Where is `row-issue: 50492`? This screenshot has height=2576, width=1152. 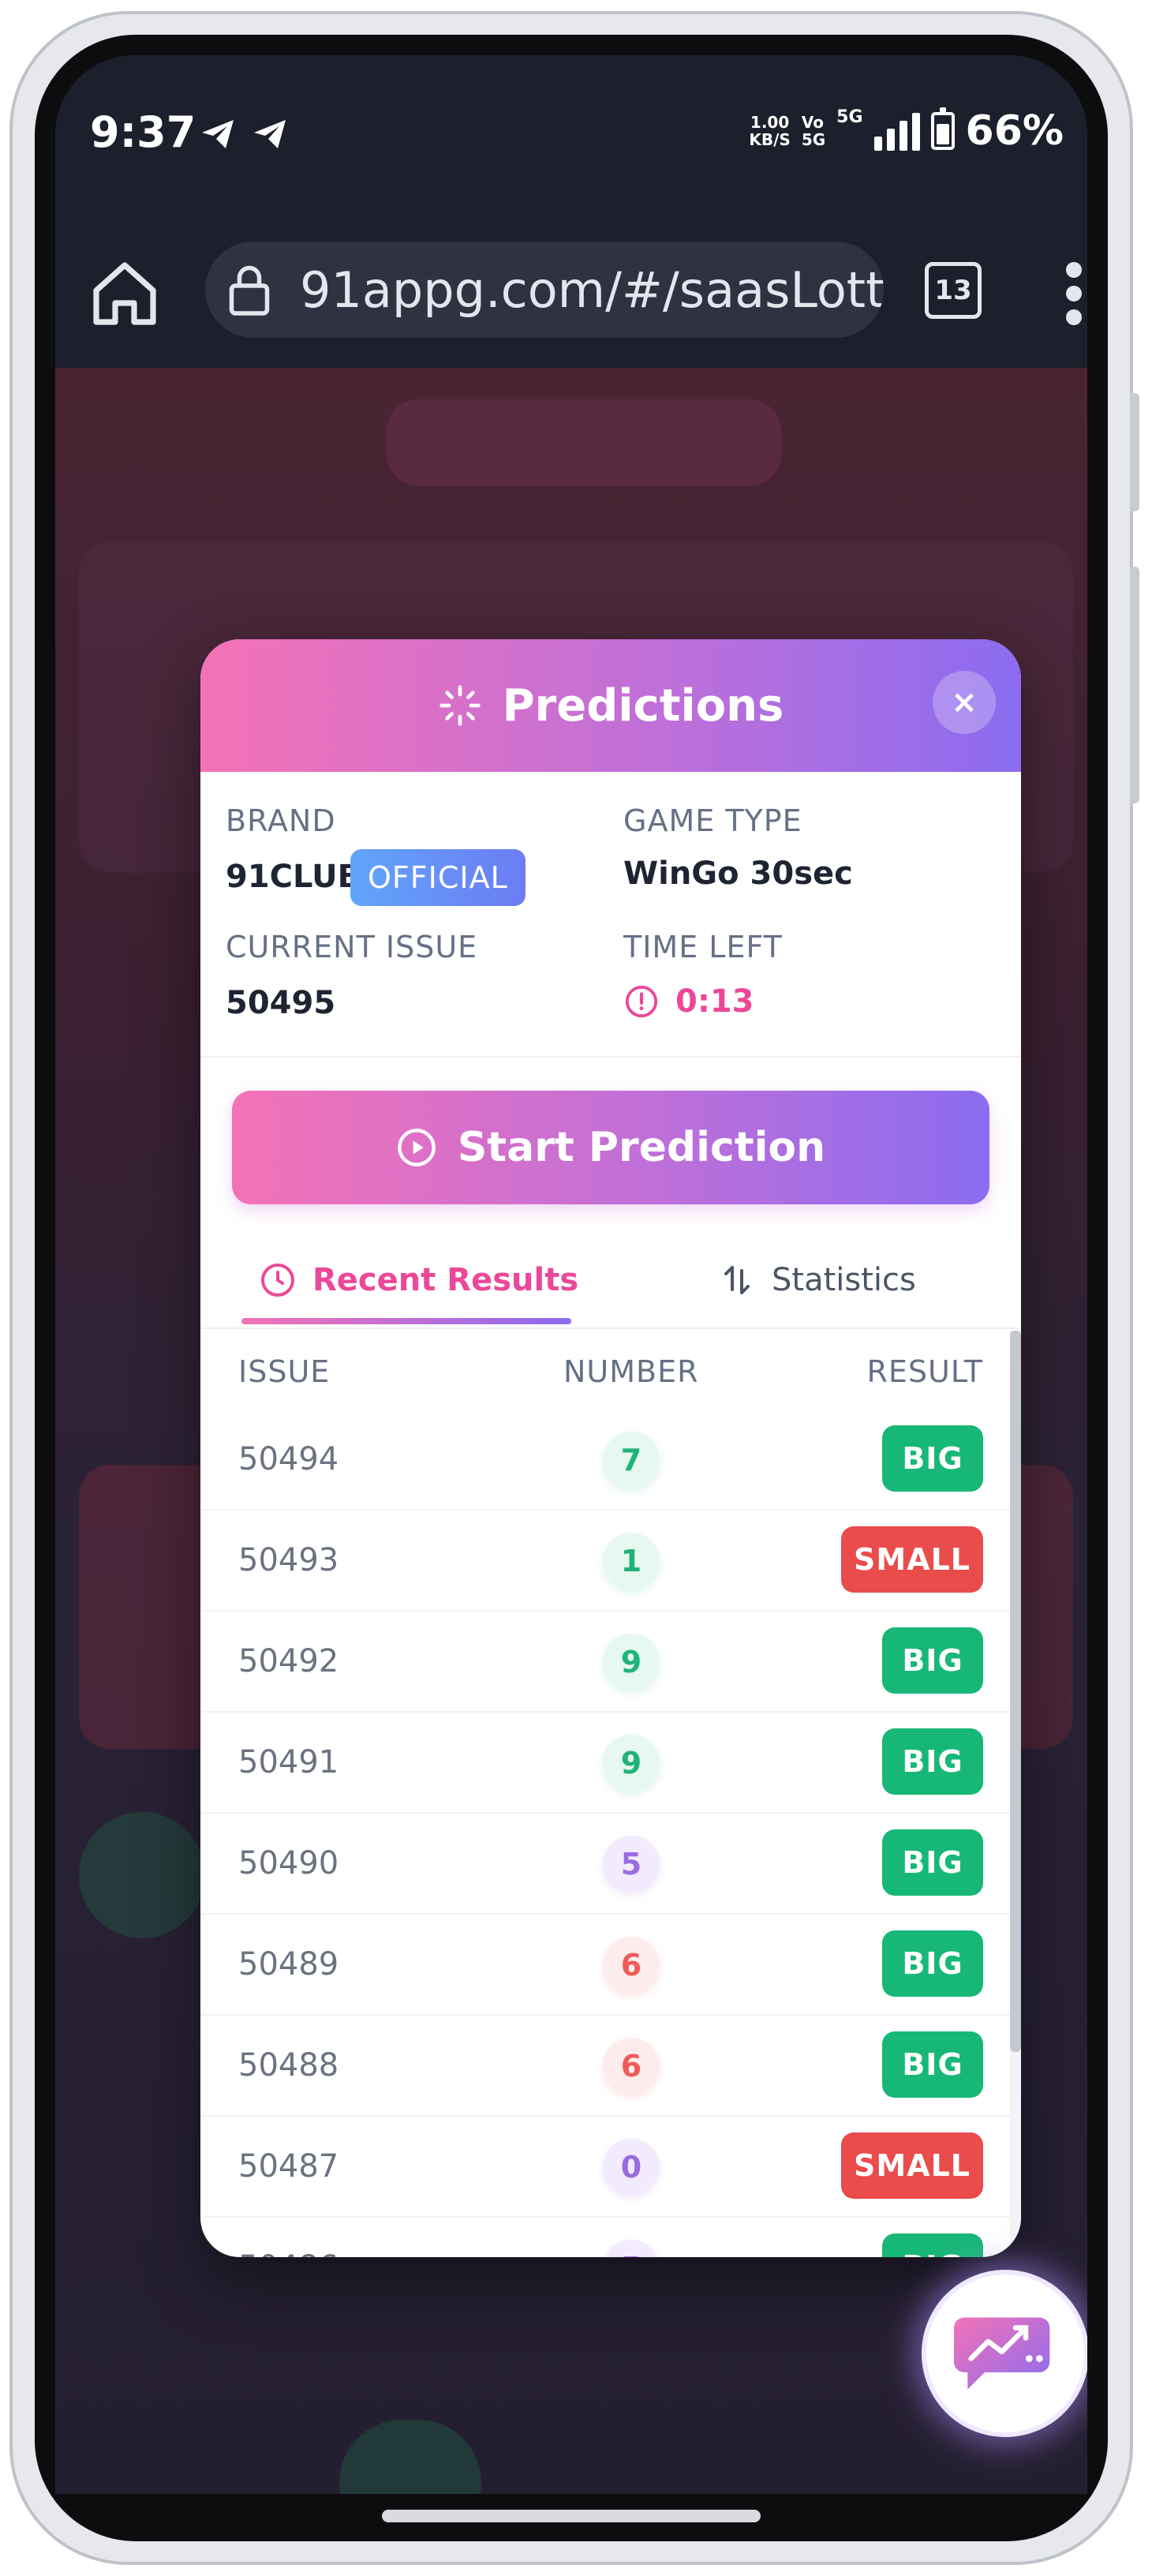
row-issue: 50492 is located at coordinates (288, 1661).